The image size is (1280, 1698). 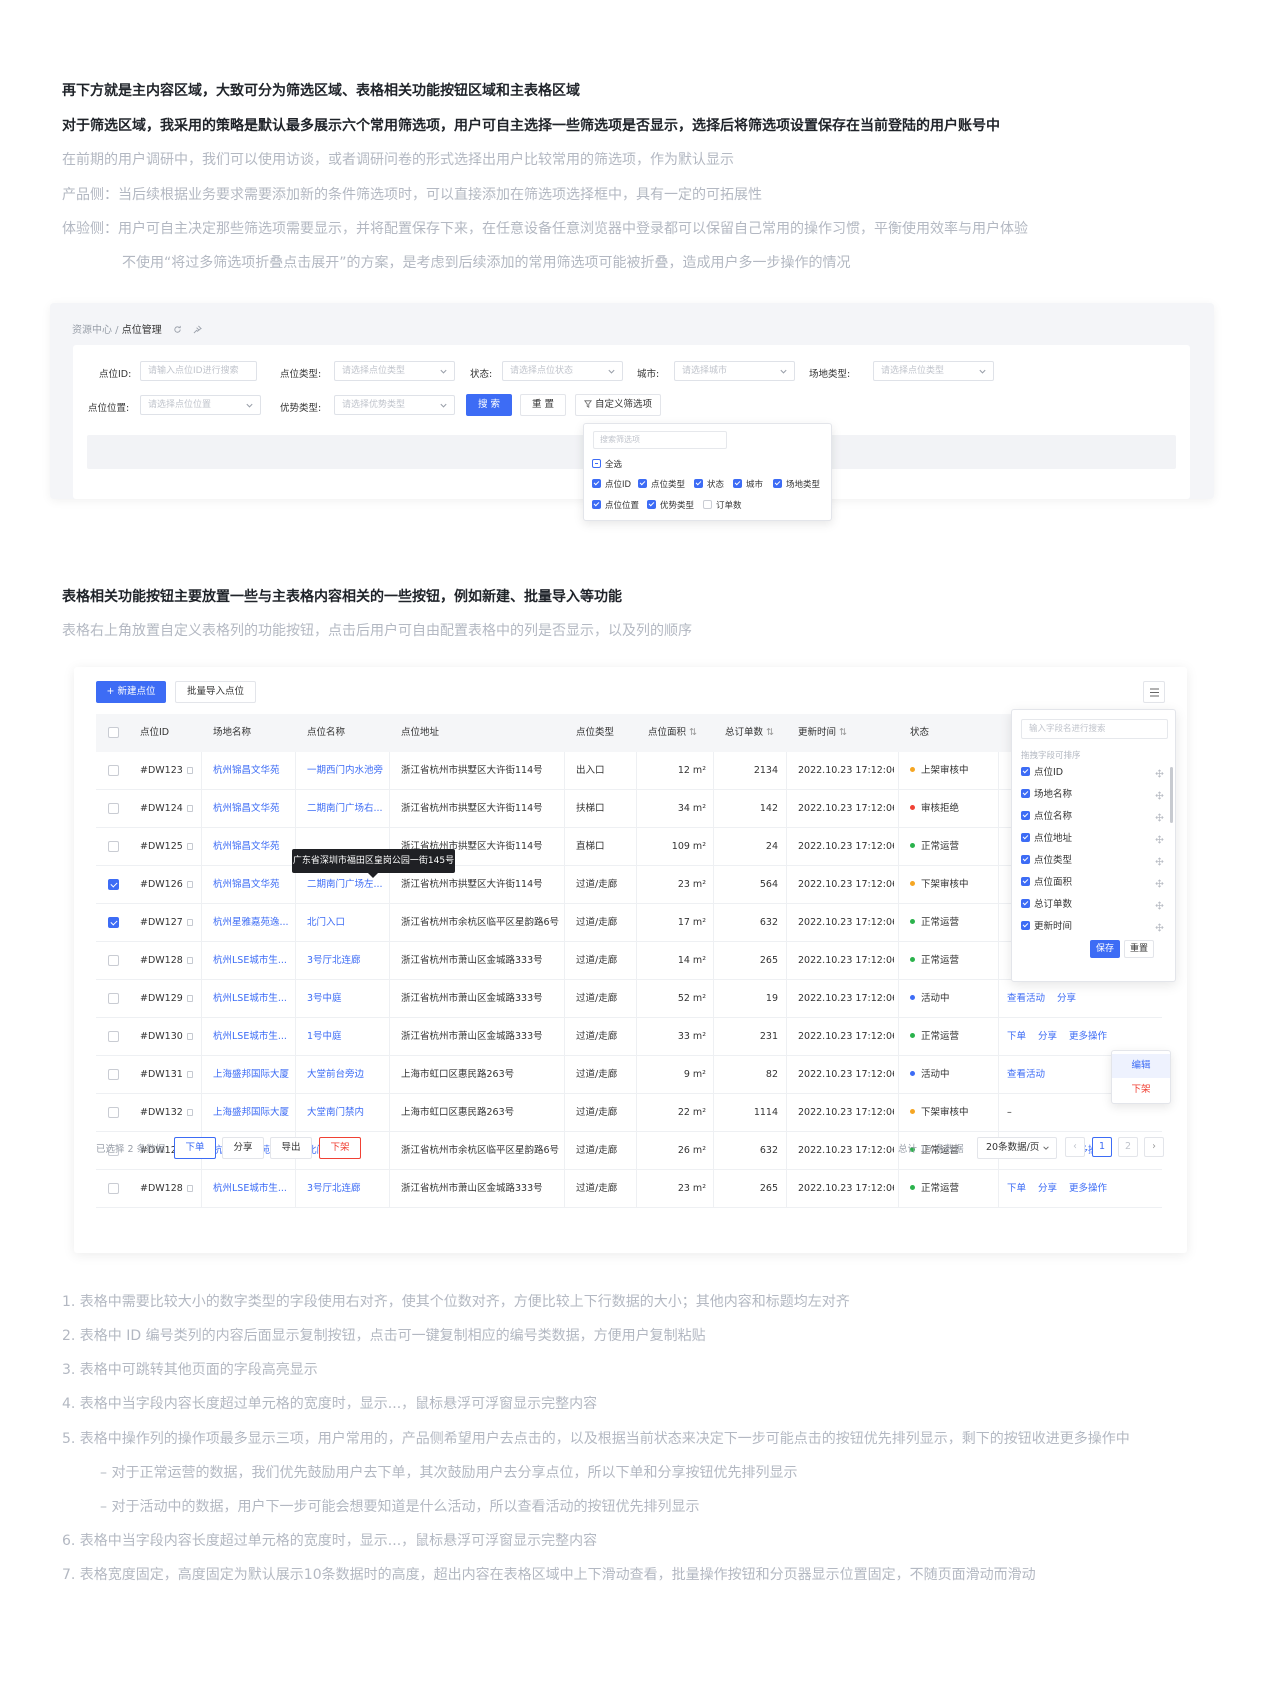 I want to click on batch-remove-button: 下架, so click(x=340, y=1148).